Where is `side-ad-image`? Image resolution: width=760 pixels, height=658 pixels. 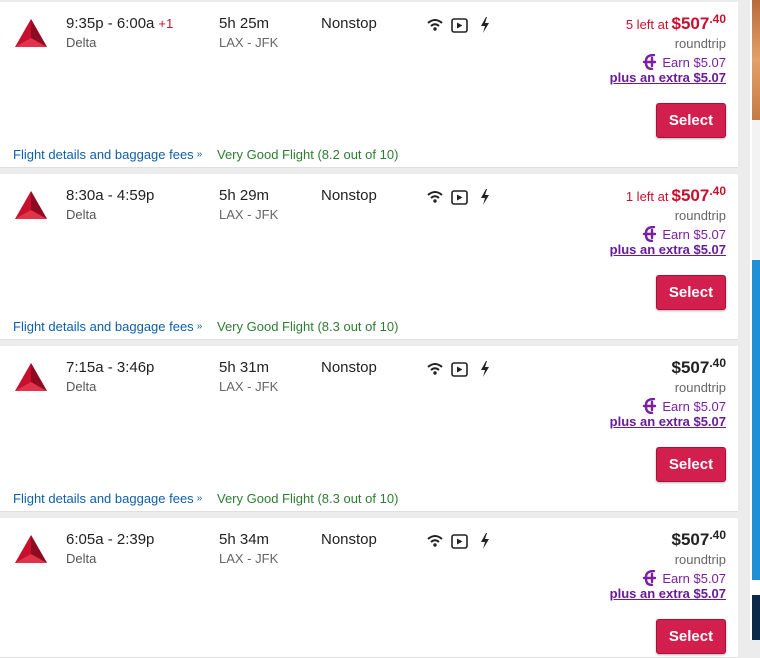 side-ad-image is located at coordinates (756, 60).